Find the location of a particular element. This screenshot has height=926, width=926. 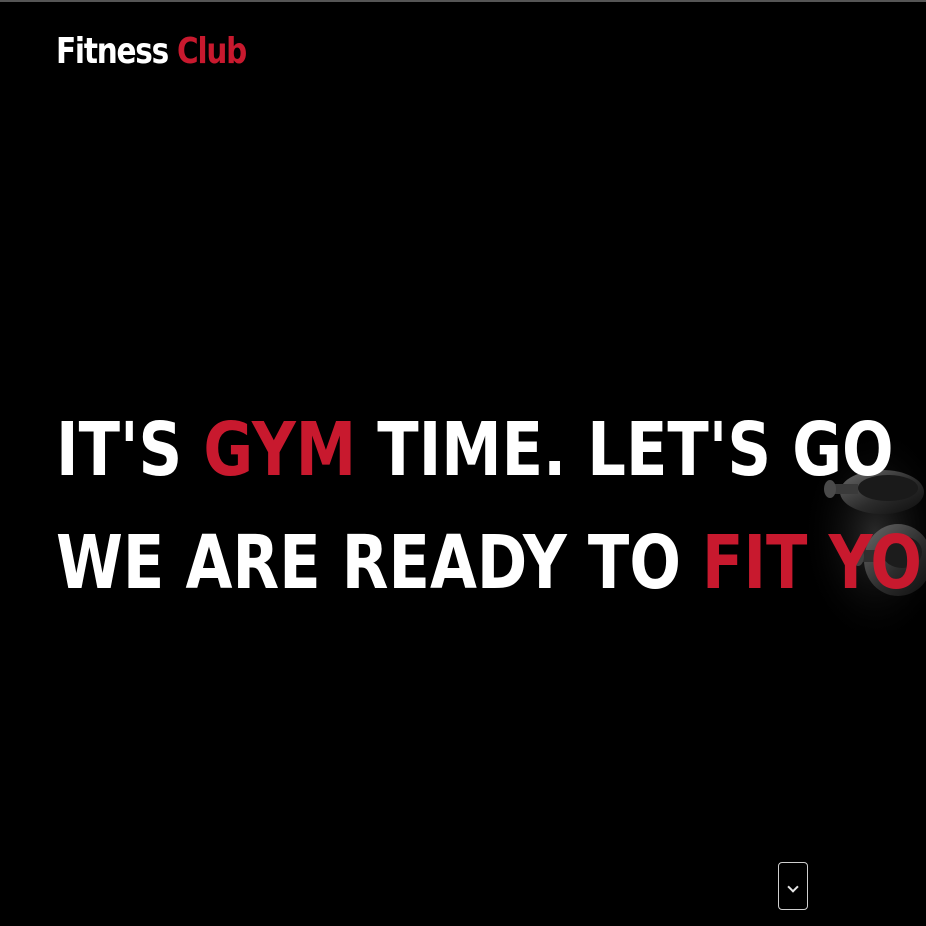

headline-line-1: IT'S GYM TIME. LET'S GO is located at coordinates (491, 450).